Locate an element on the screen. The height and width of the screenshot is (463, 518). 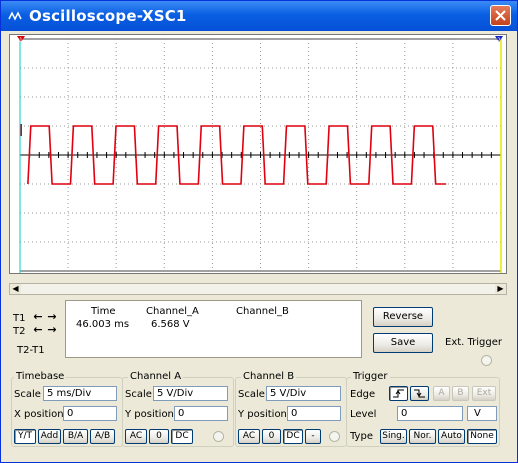
t2-t1-label: T2-T1 is located at coordinates (31, 350).